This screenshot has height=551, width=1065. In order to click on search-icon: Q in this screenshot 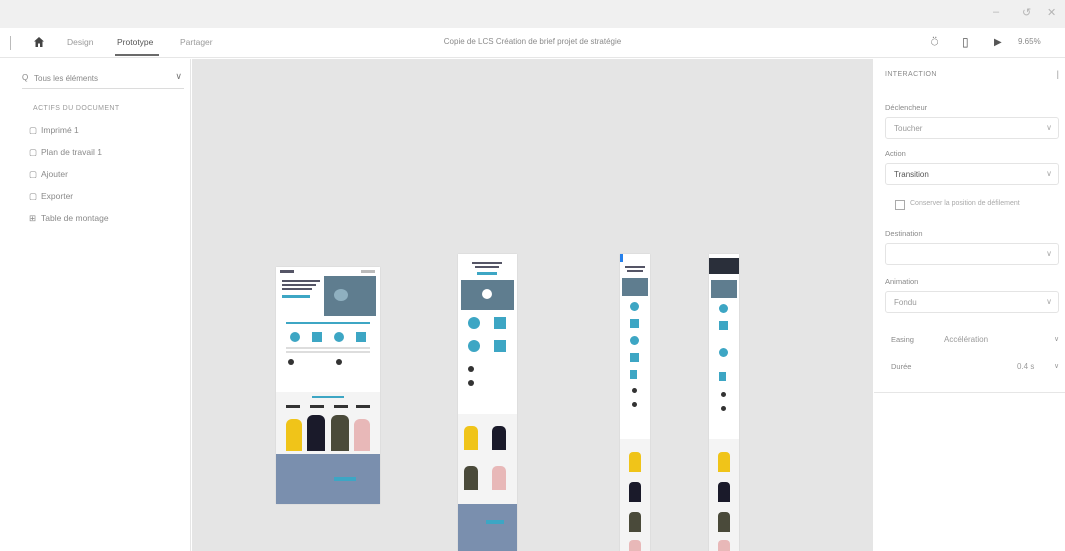, I will do `click(25, 77)`.